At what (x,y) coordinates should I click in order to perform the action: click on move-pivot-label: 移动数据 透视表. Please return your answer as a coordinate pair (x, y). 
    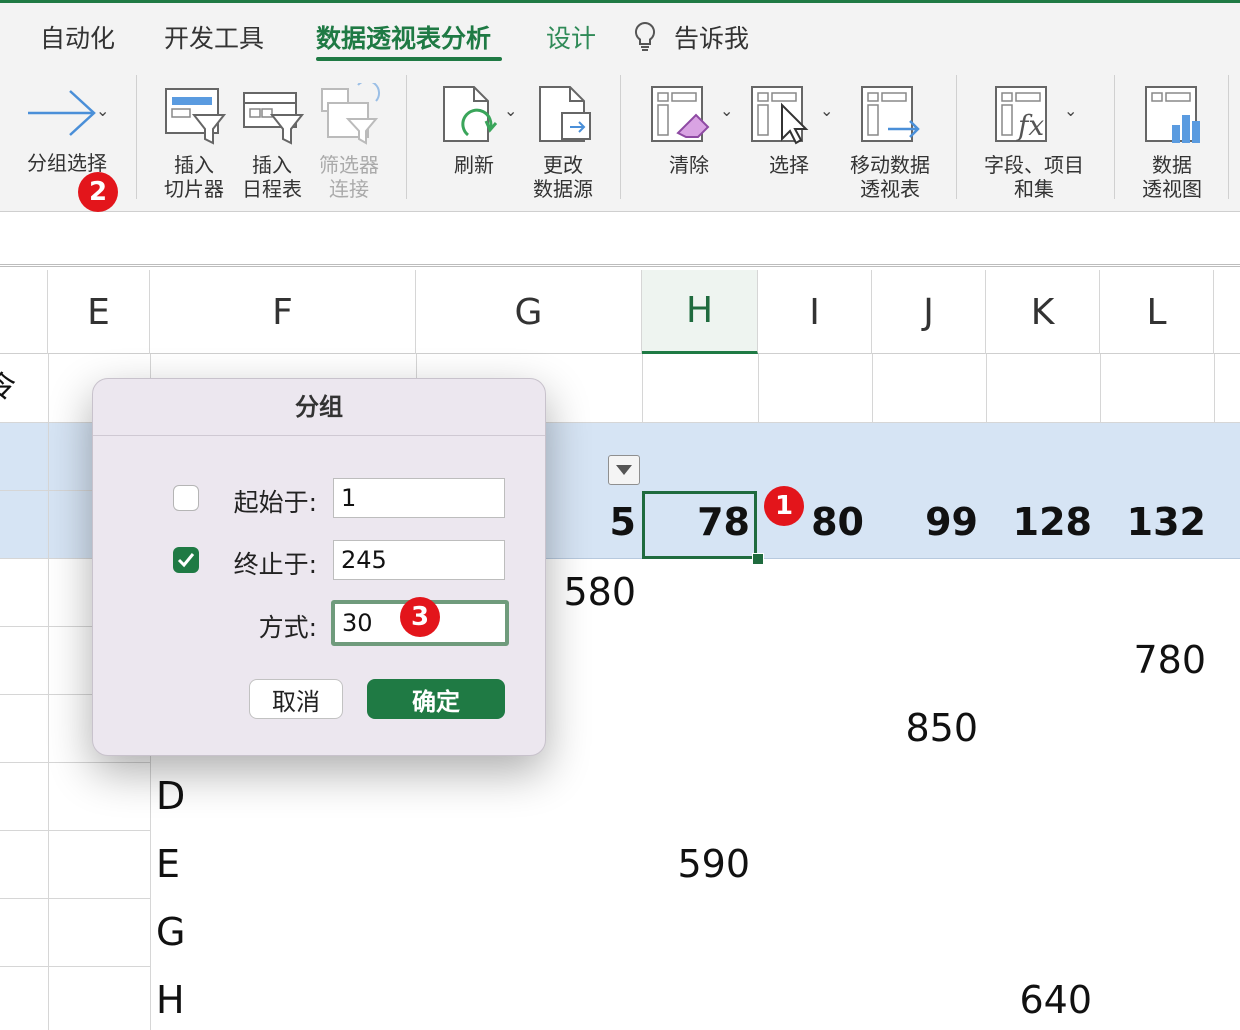
    Looking at the image, I should click on (890, 177).